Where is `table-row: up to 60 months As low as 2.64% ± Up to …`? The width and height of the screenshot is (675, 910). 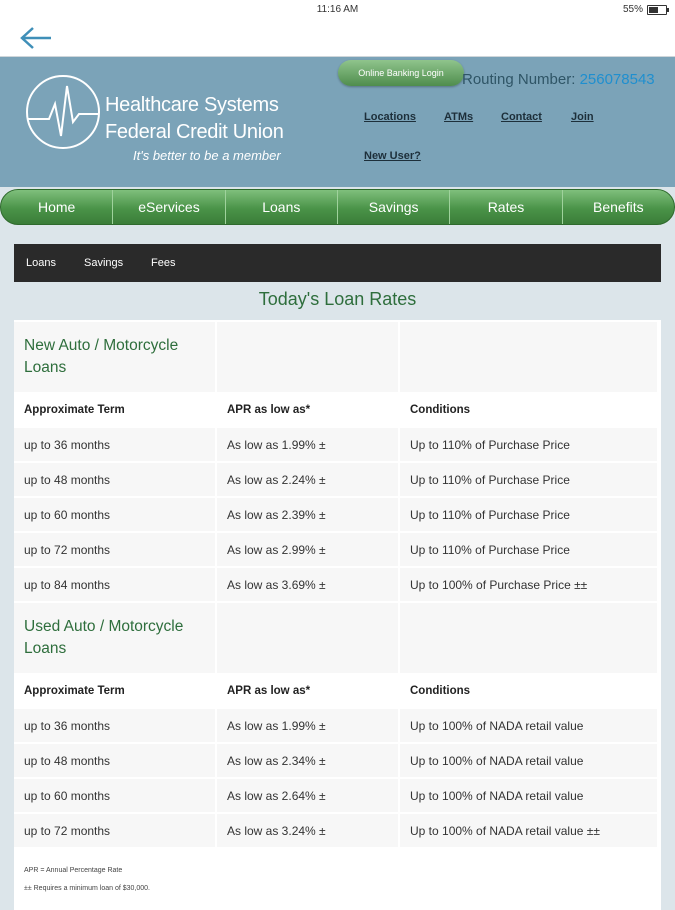 table-row: up to 60 months As low as 2.64% ± Up to … is located at coordinates (335, 795).